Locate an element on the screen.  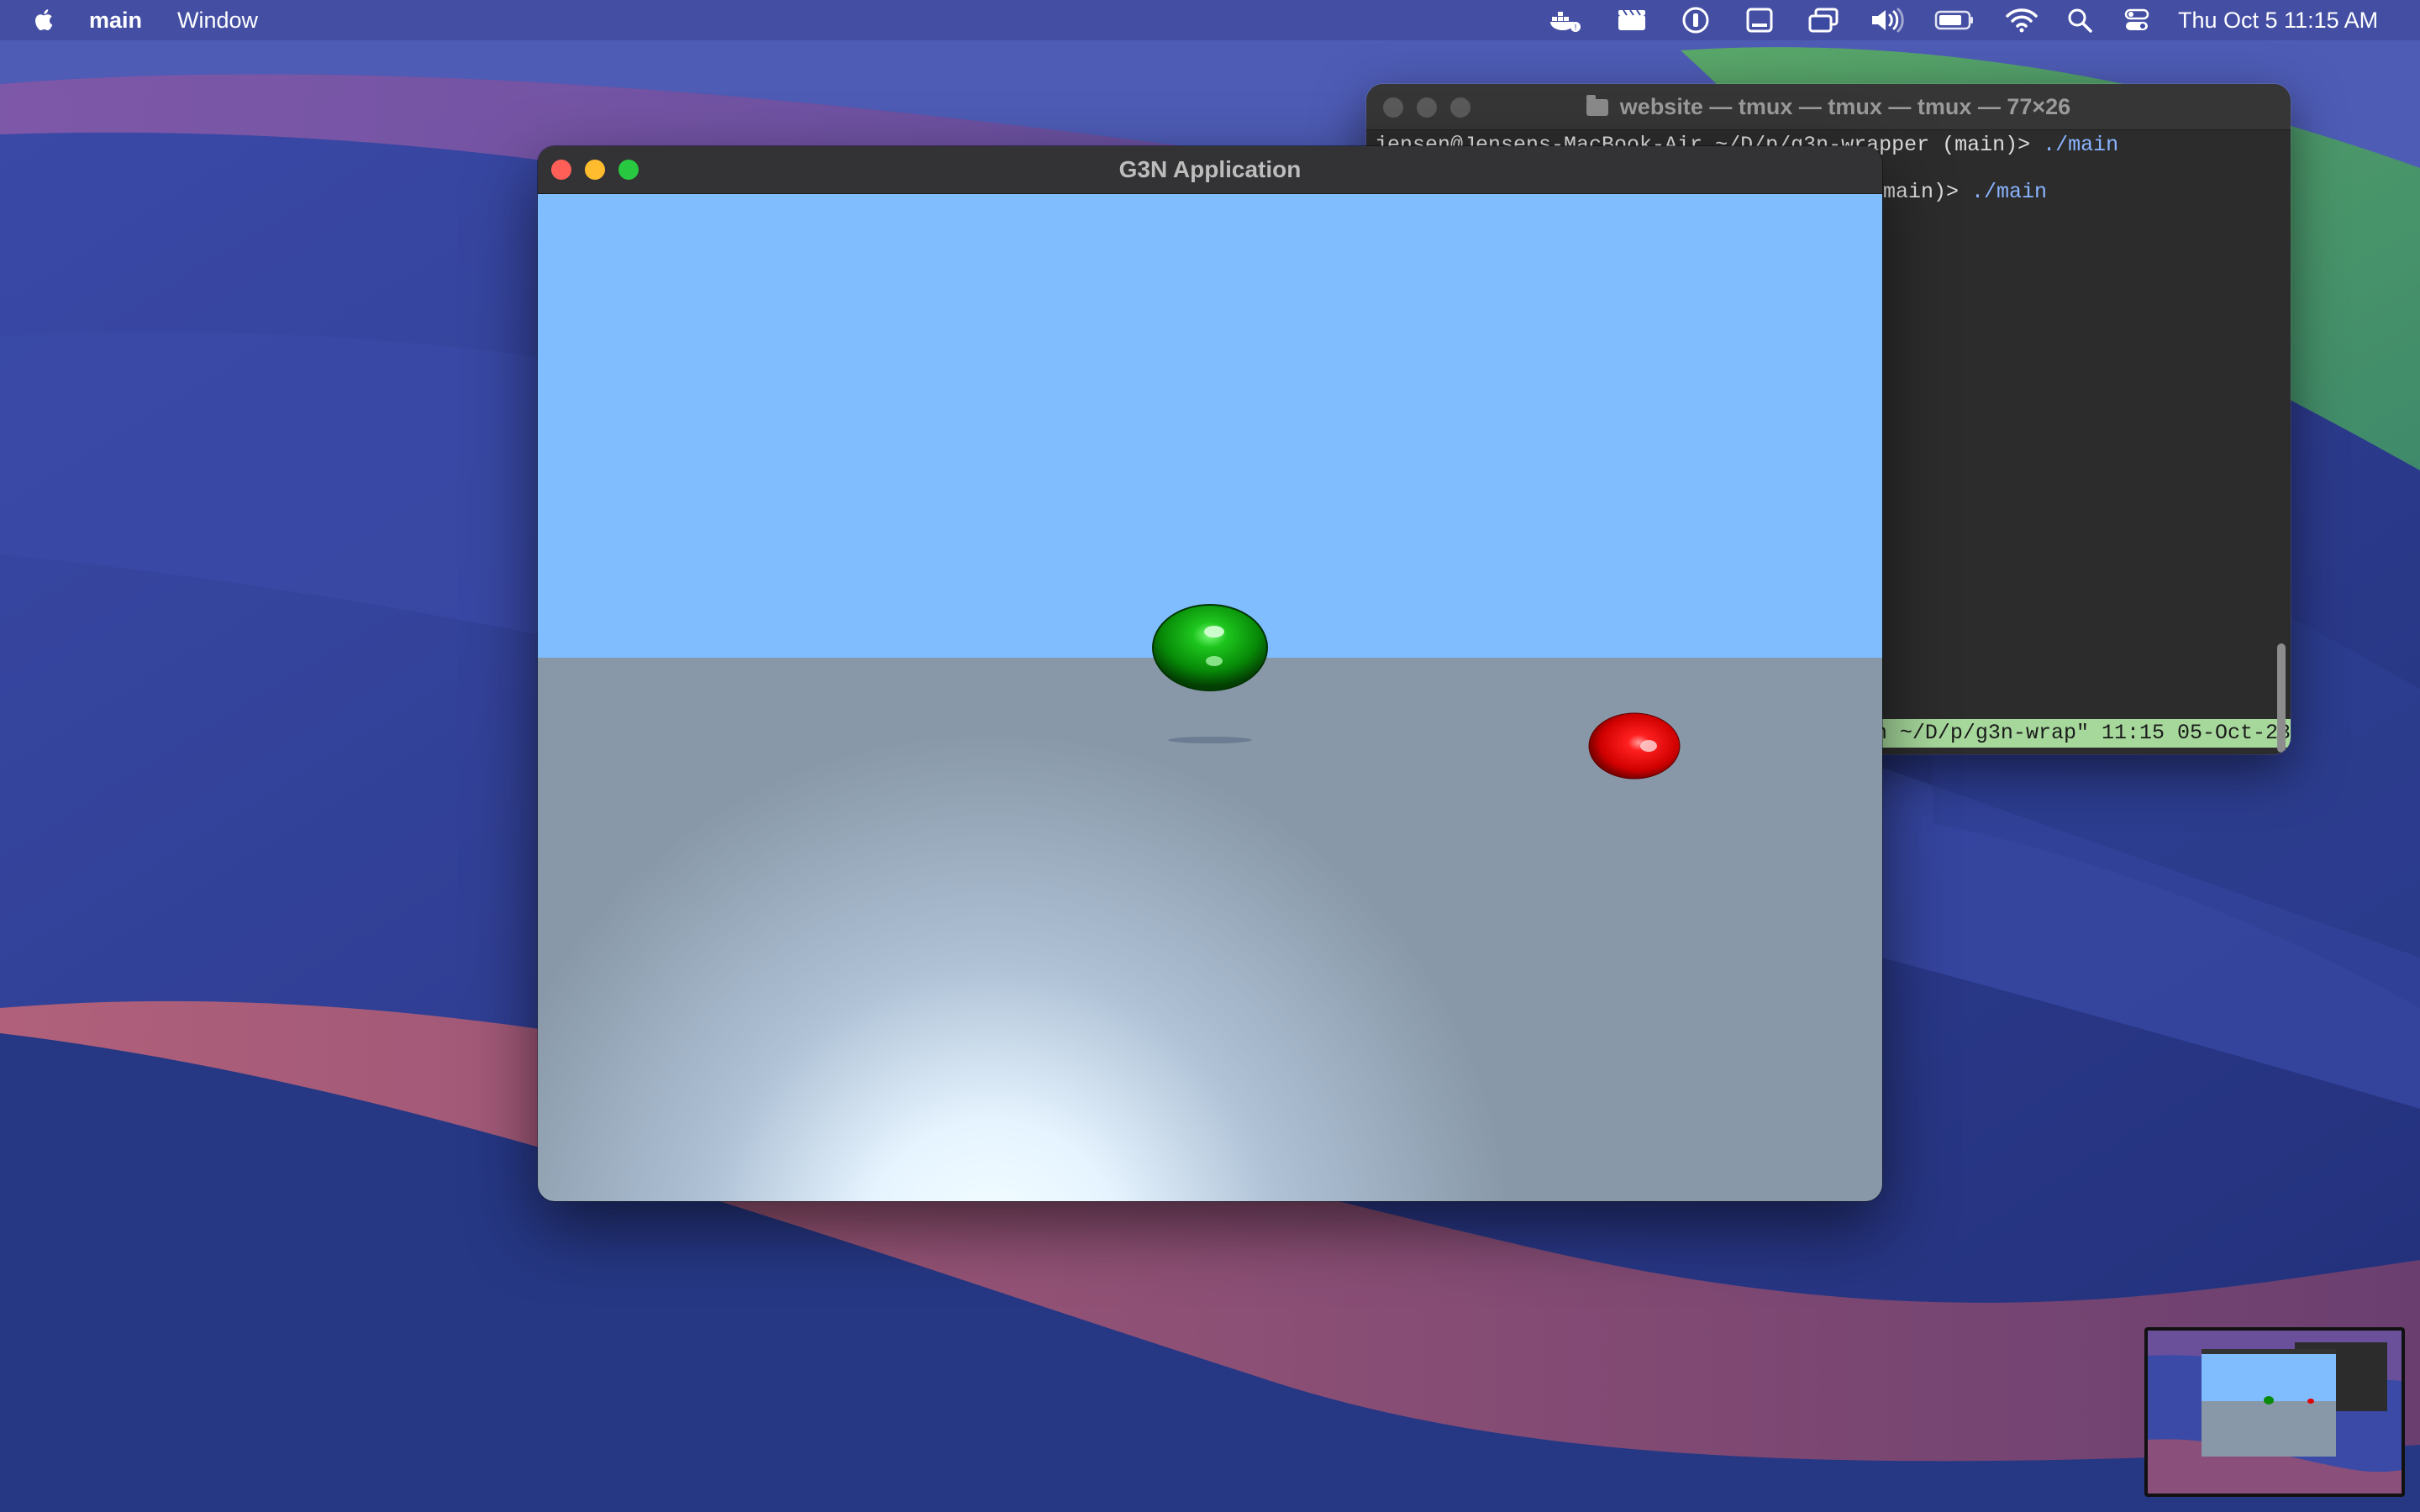
display-icon is located at coordinates (1759, 20).